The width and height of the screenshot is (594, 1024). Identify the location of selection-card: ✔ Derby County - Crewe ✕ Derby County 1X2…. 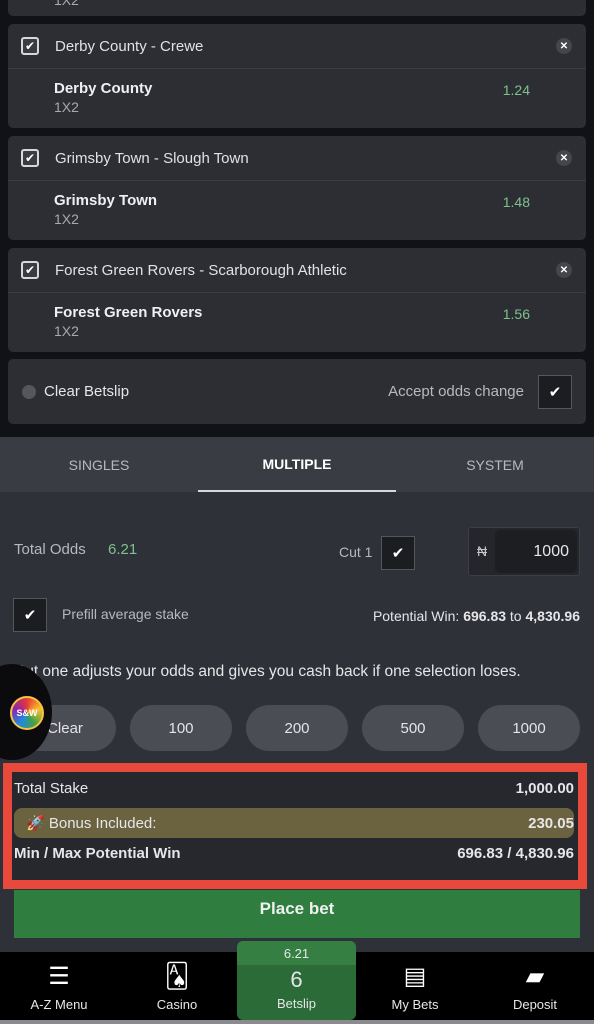
(297, 76).